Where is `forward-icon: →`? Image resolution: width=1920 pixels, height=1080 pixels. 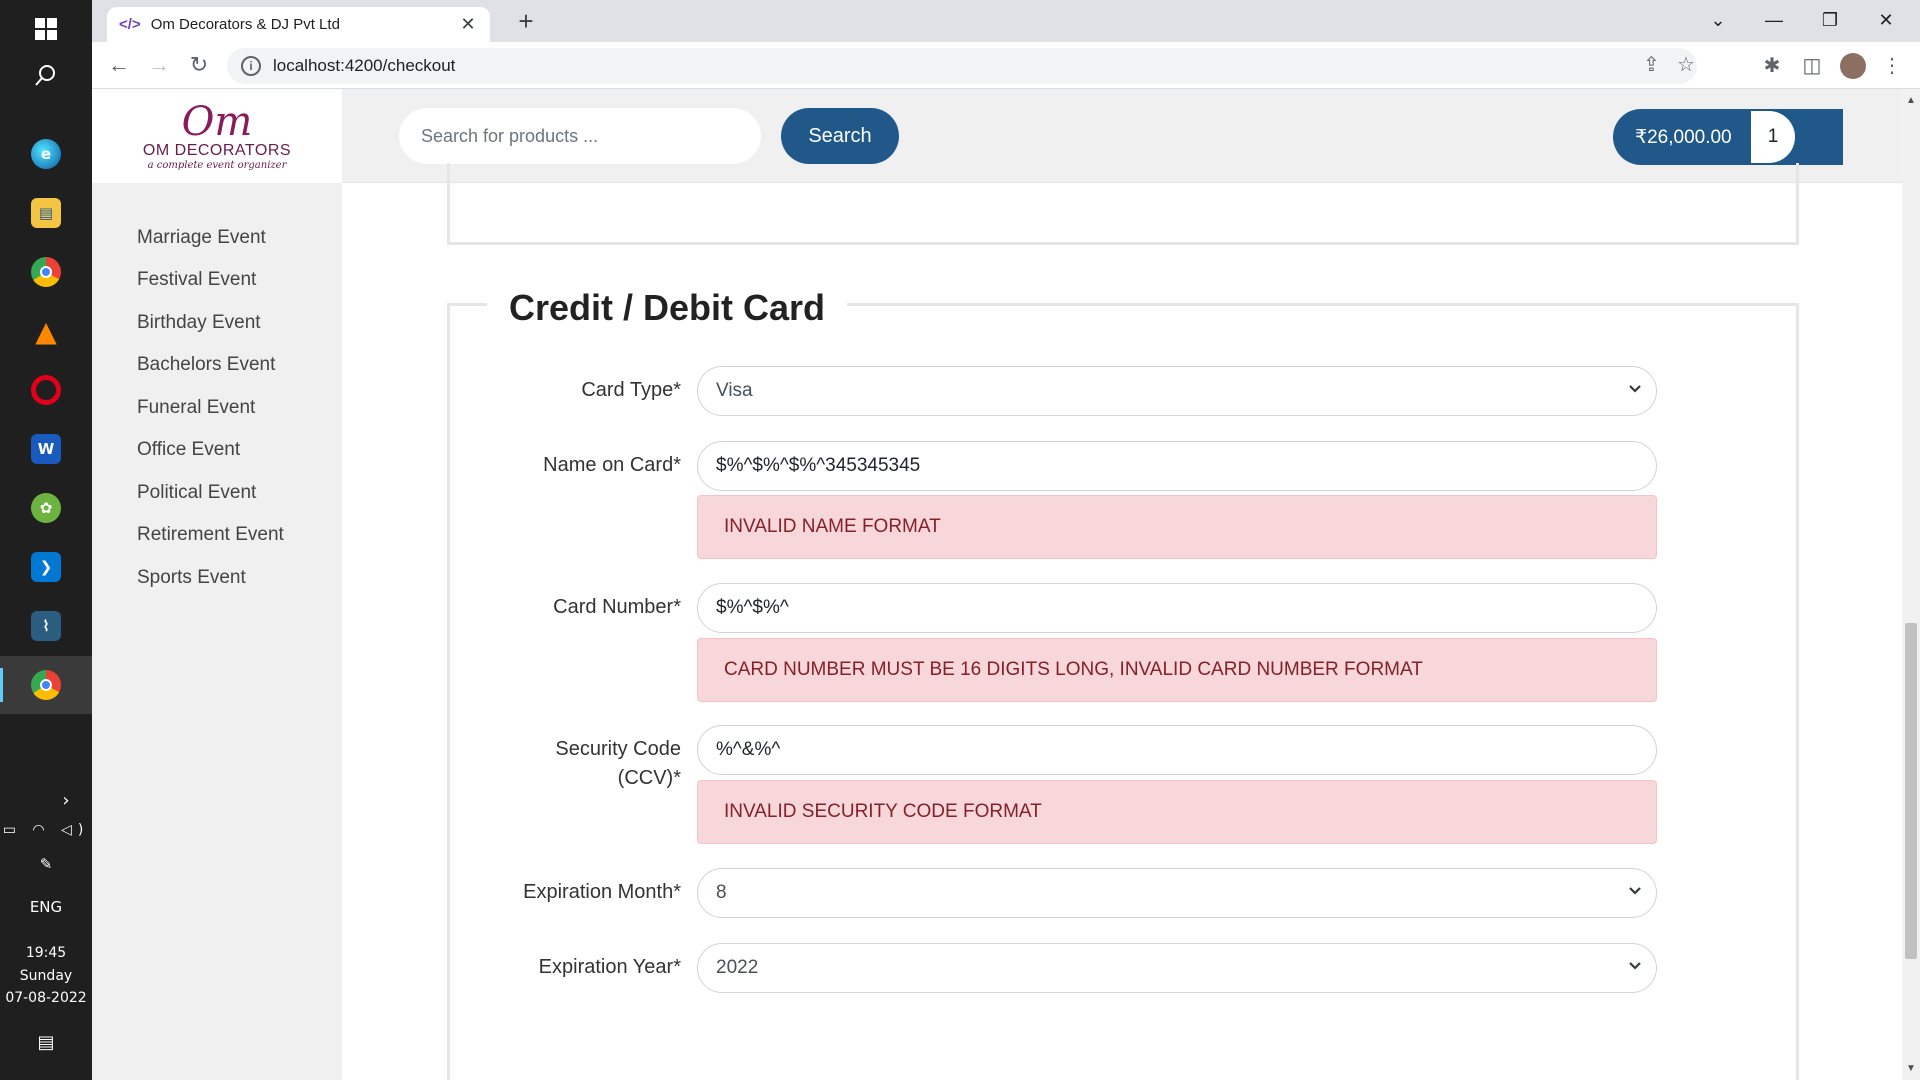 forward-icon: → is located at coordinates (159, 66).